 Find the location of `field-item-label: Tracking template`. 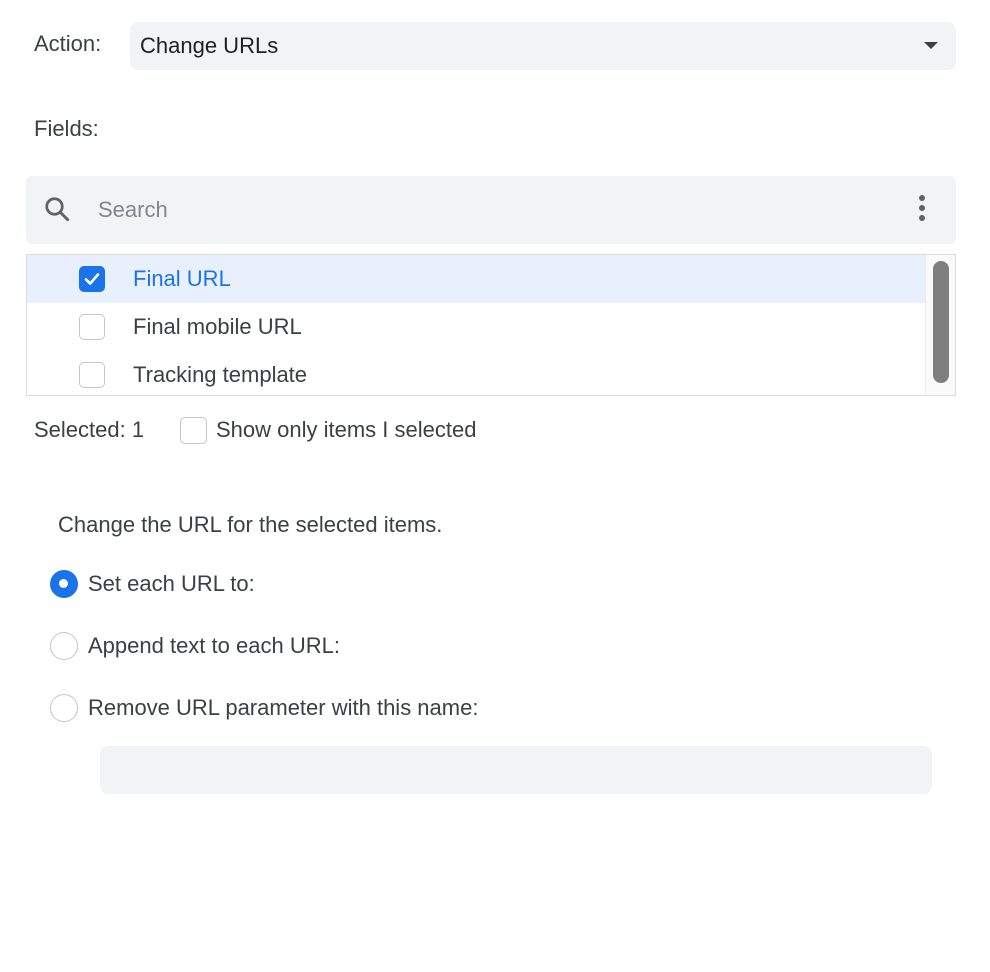

field-item-label: Tracking template is located at coordinates (220, 374).